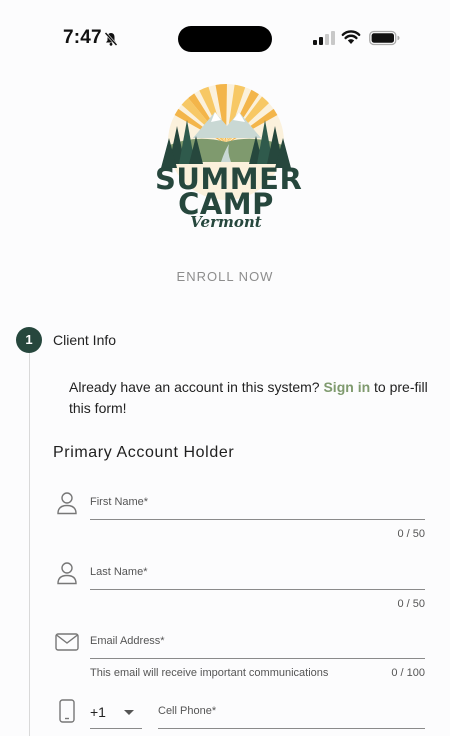  What do you see at coordinates (187, 711) in the screenshot?
I see `cell-phone-field: Cell Phone*` at bounding box center [187, 711].